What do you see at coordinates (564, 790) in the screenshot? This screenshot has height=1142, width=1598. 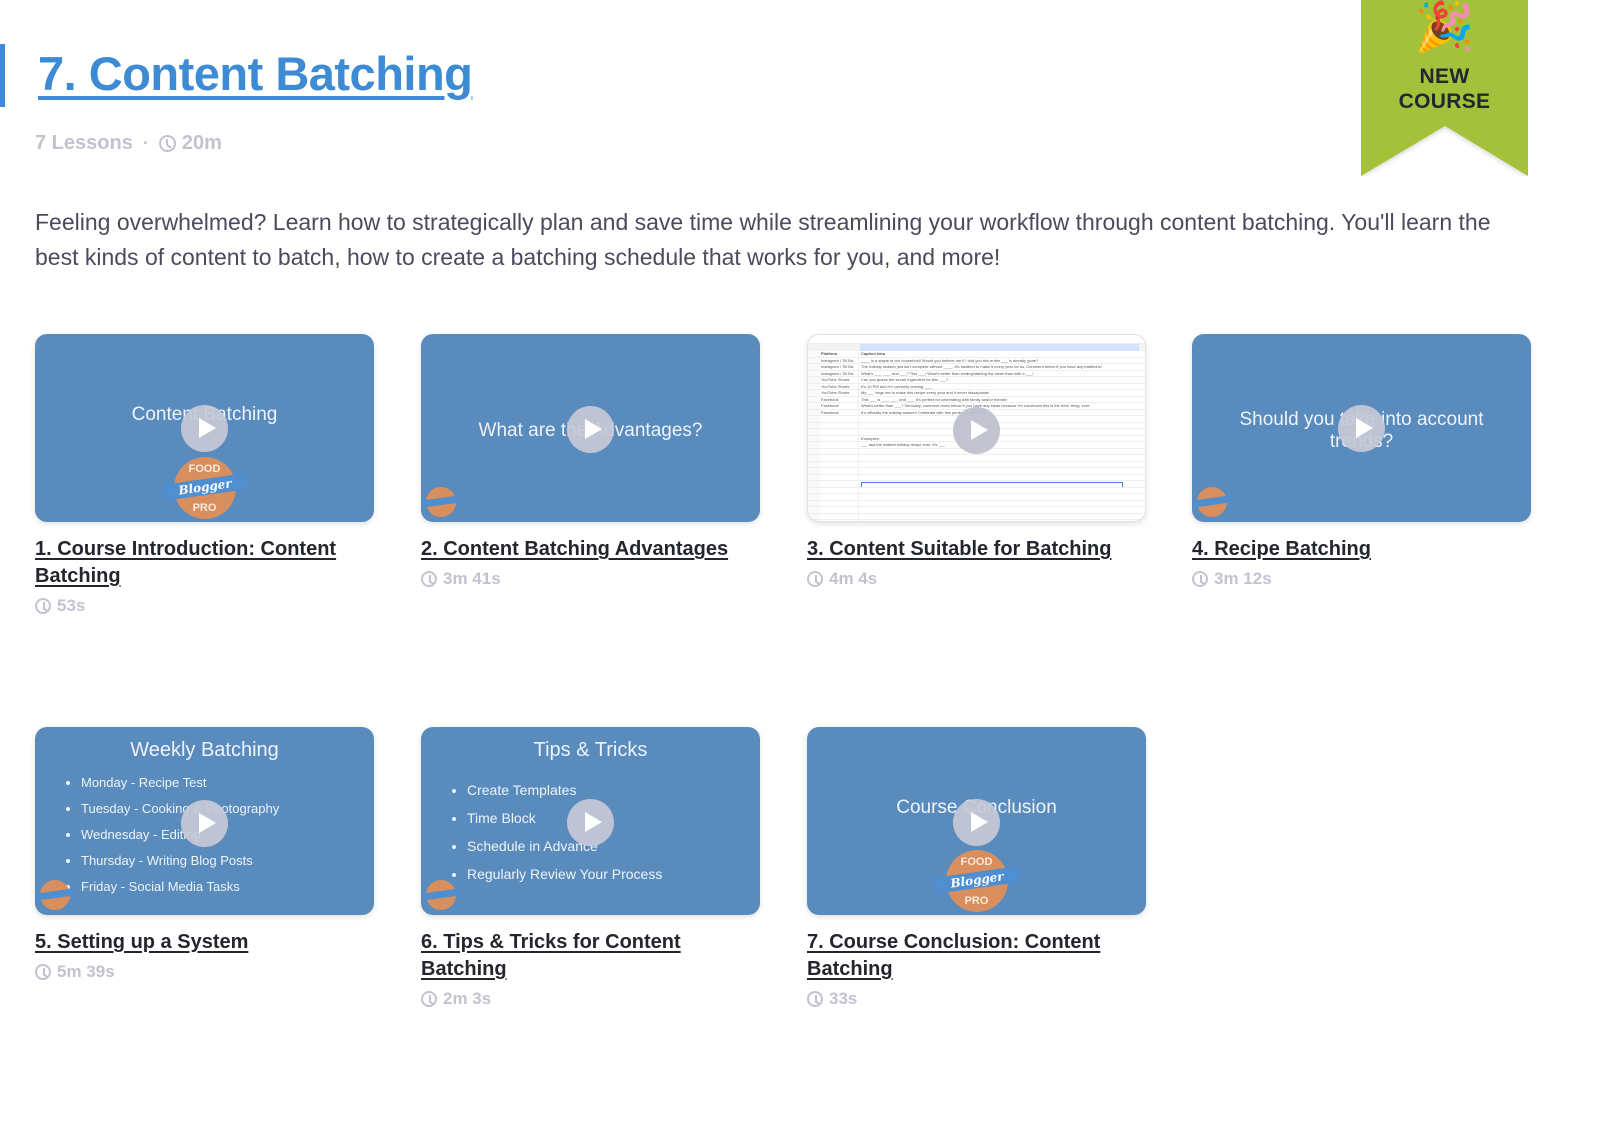 I see `thumbnail-list-item: Create Templates` at bounding box center [564, 790].